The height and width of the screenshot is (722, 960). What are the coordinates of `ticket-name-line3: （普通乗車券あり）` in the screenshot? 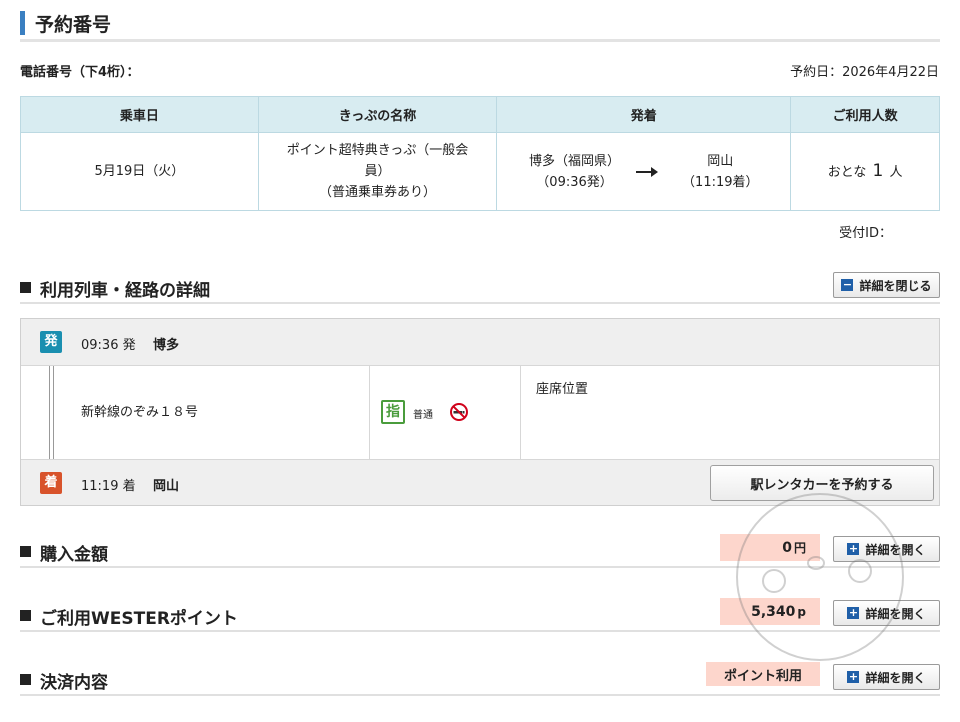 It's located at (378, 192).